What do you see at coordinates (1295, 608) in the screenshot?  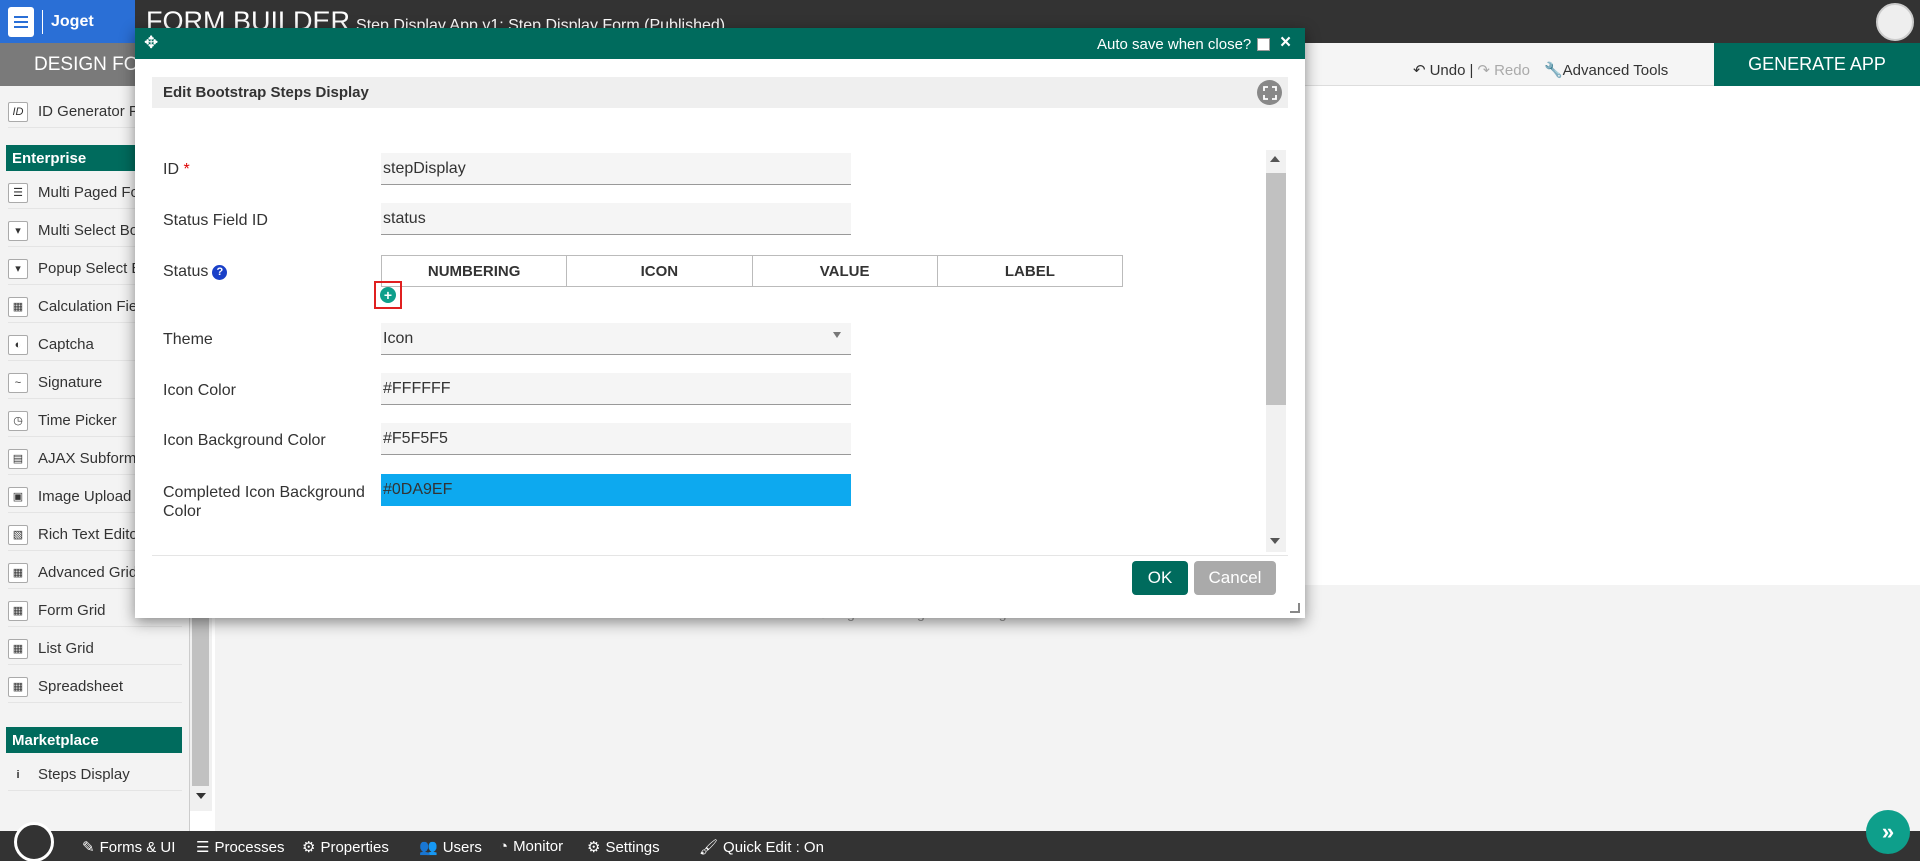 I see `resize-handle-icon` at bounding box center [1295, 608].